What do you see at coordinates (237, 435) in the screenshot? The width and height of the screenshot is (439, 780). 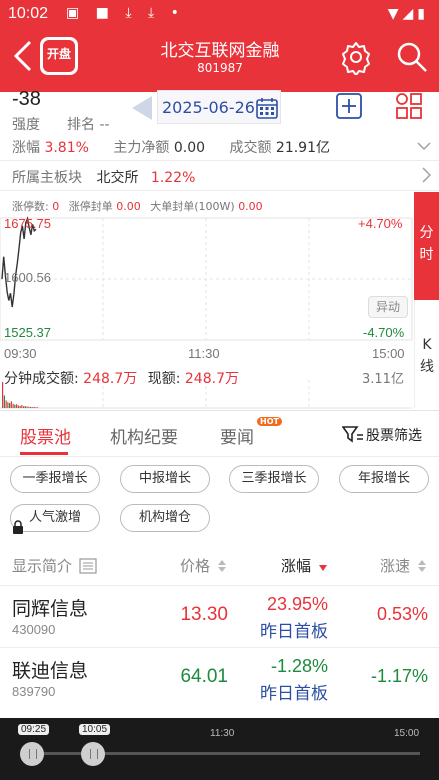 I see `tab-news: 要闻` at bounding box center [237, 435].